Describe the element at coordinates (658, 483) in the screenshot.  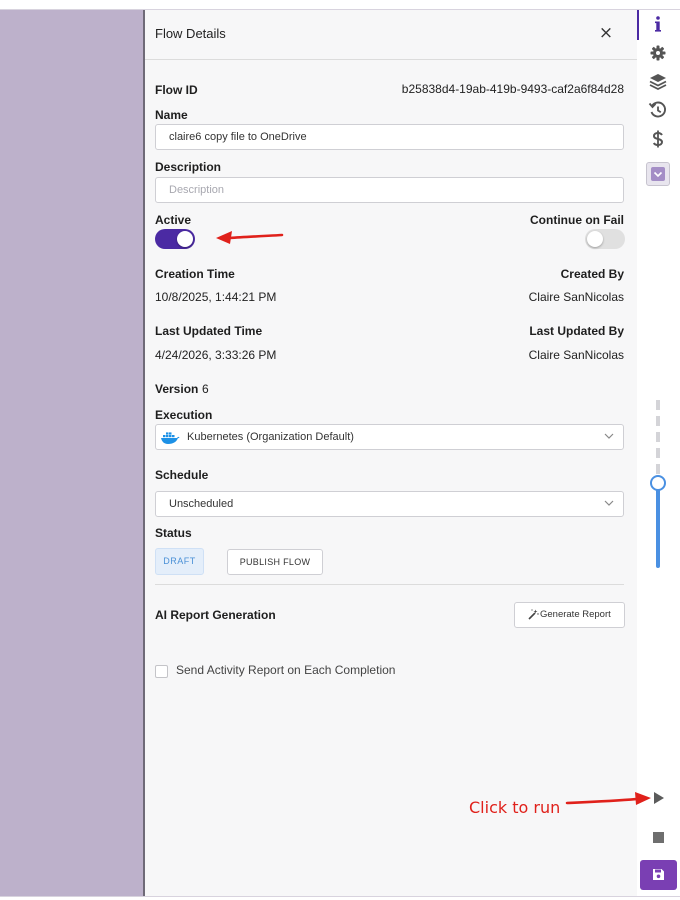
I see `zoom-slider-handle` at that location.